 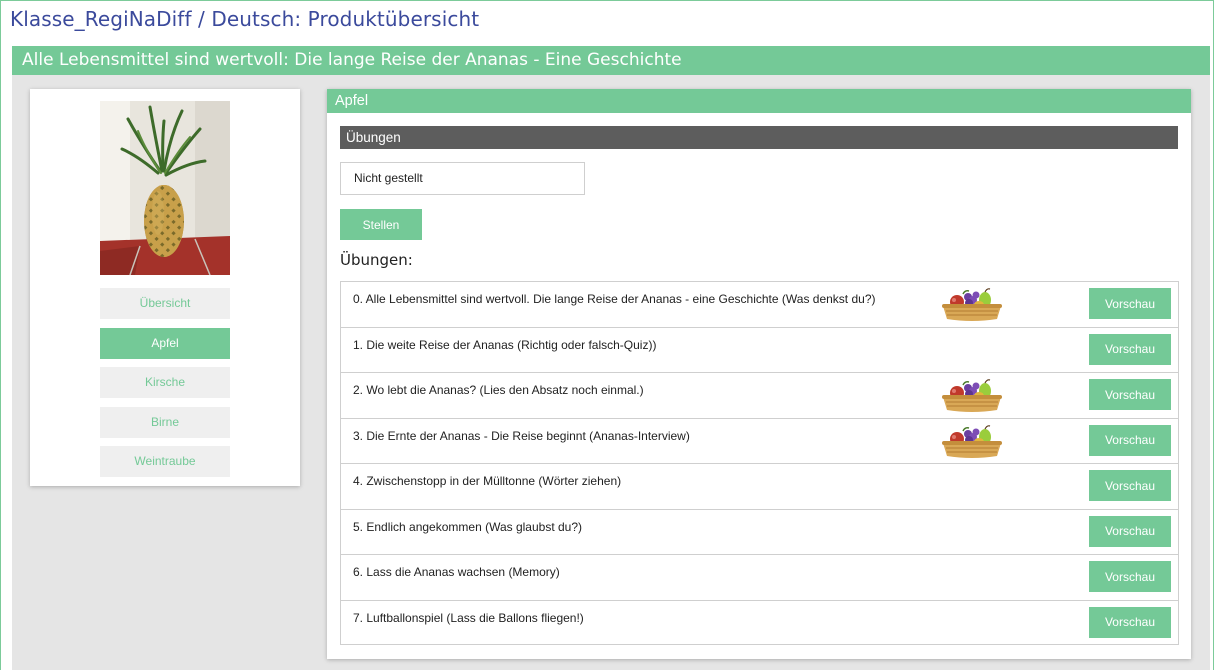 What do you see at coordinates (381, 224) in the screenshot?
I see `assign-button: Stellen` at bounding box center [381, 224].